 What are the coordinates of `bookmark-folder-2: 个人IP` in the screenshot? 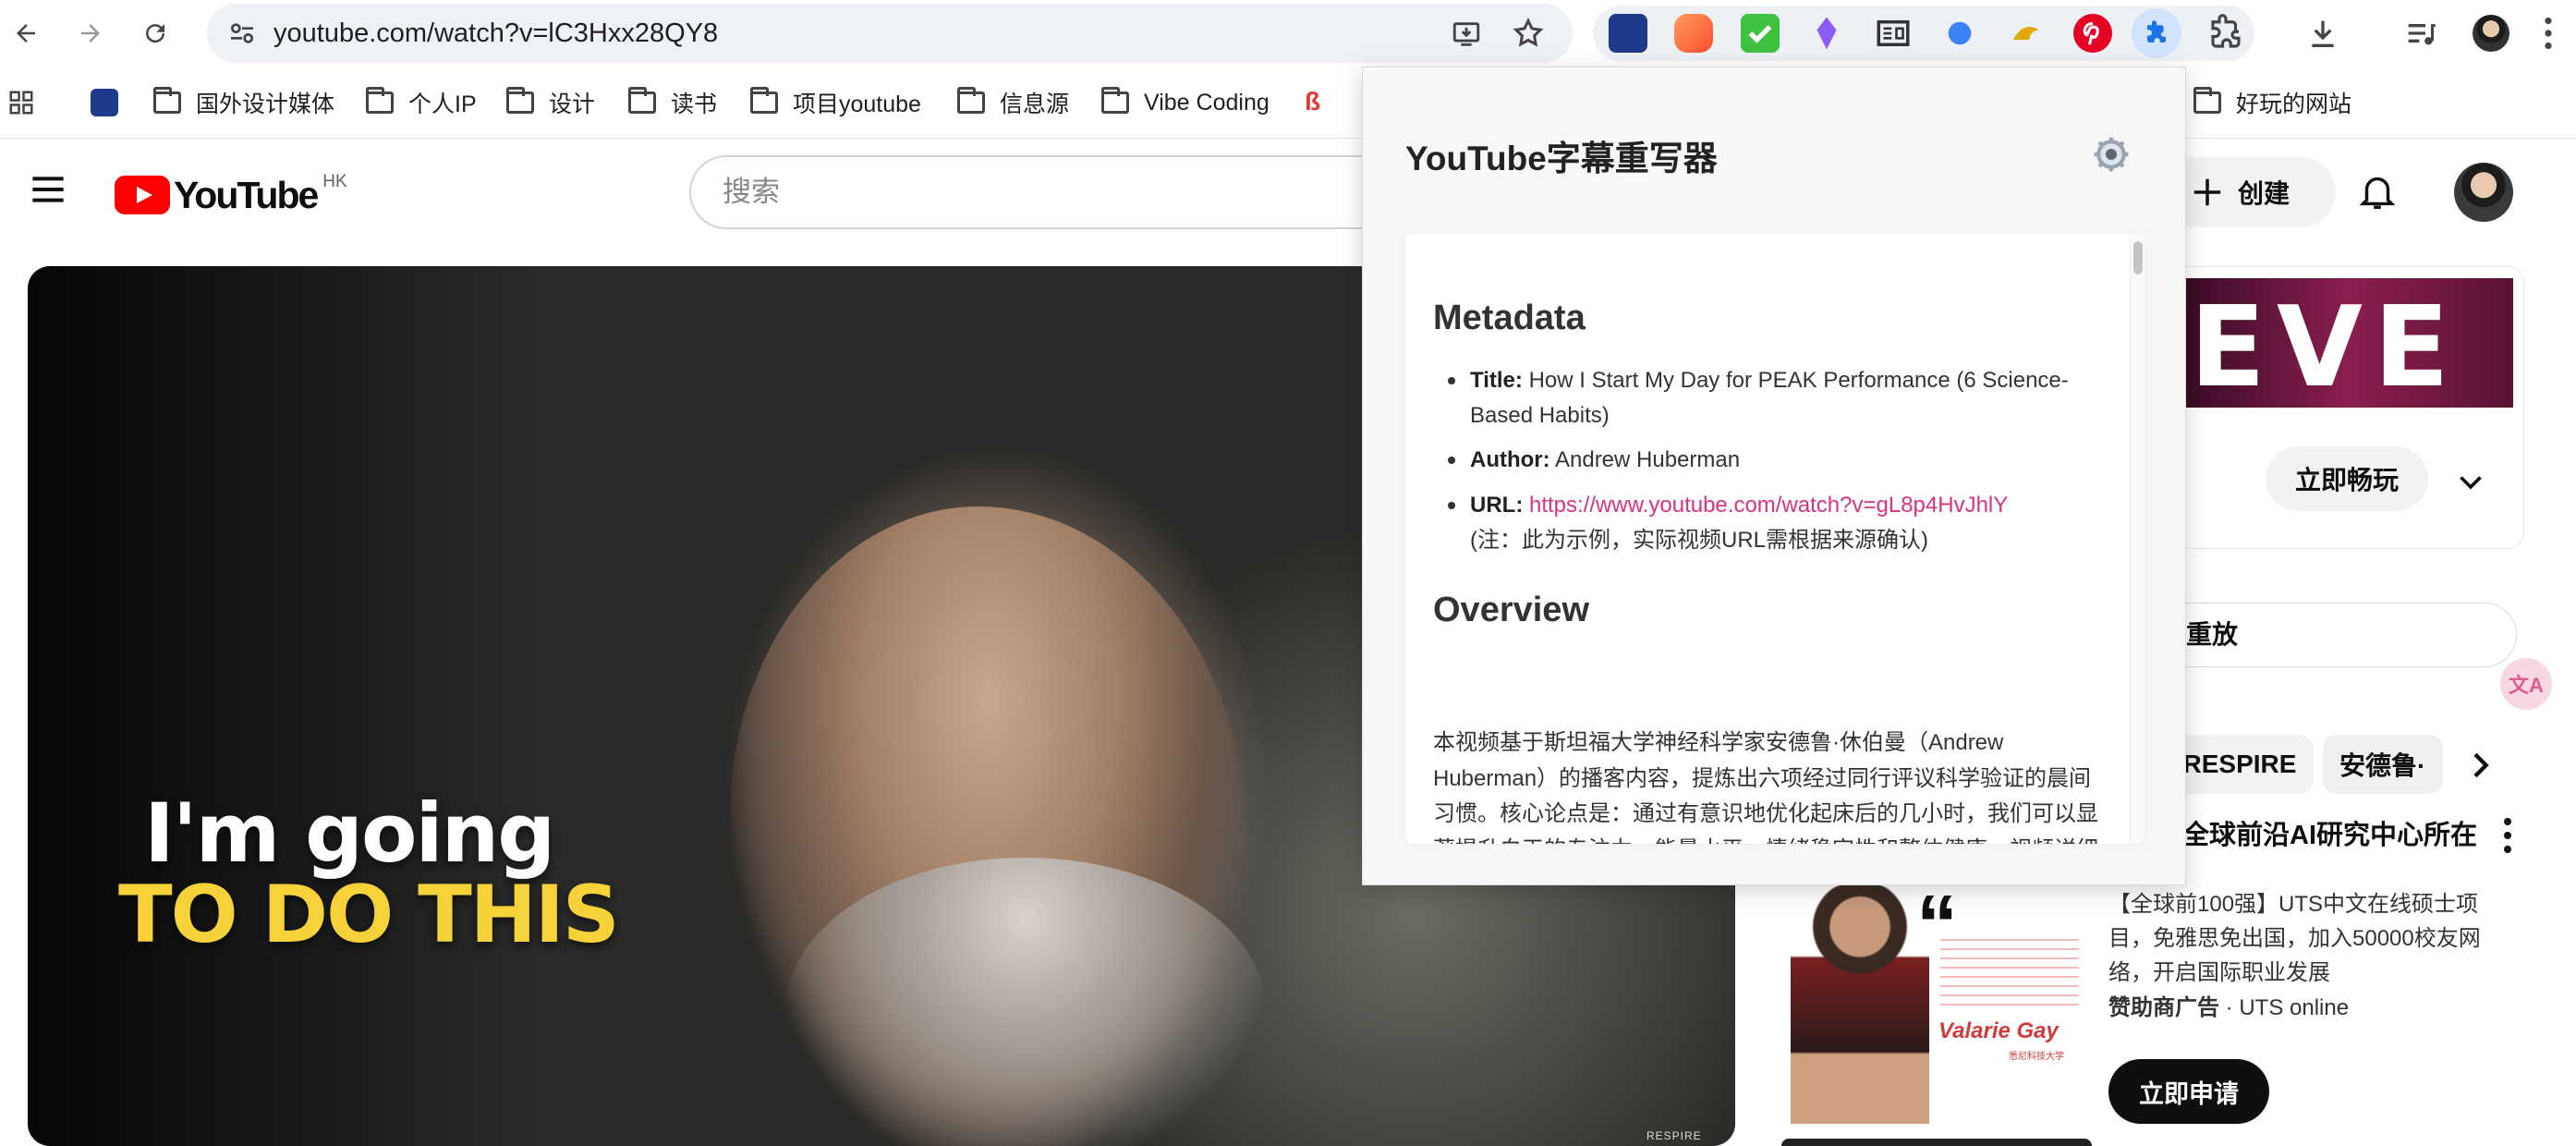 It's located at (421, 103).